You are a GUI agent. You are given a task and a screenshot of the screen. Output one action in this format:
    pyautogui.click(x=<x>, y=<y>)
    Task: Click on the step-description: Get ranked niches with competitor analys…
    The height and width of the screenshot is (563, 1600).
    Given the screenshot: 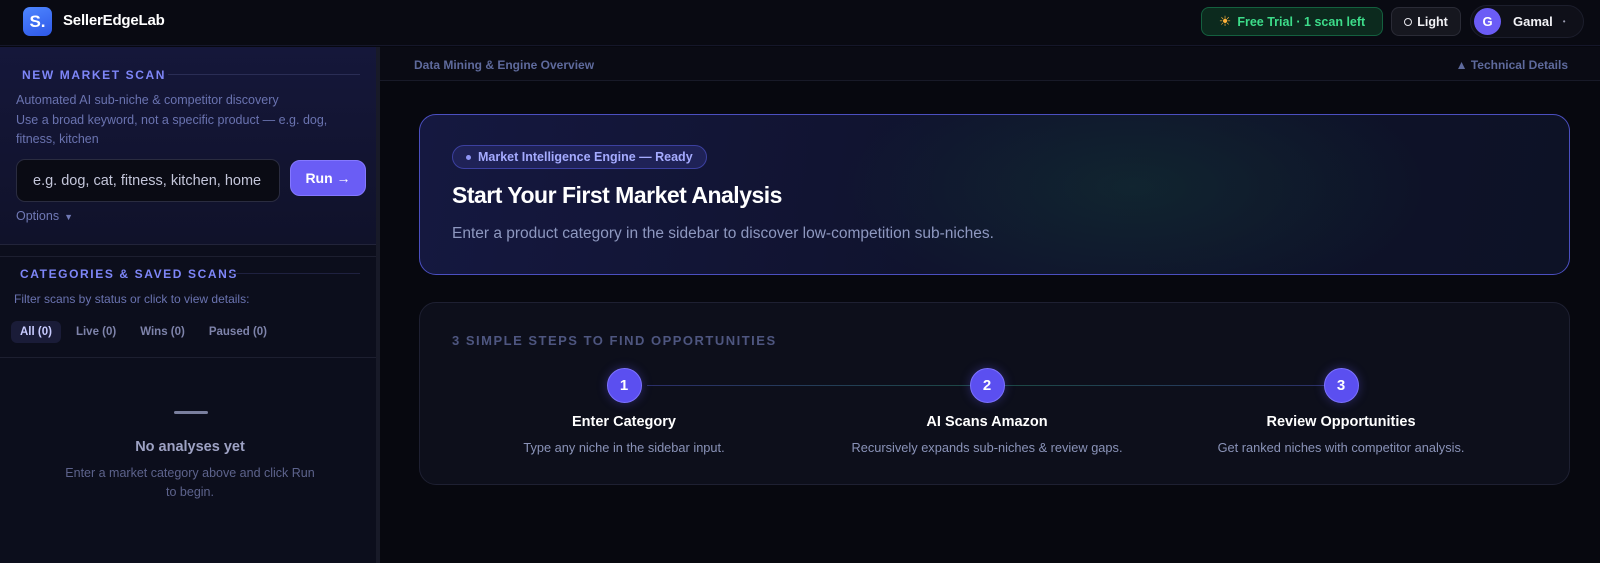 What is the action you would take?
    pyautogui.click(x=1341, y=447)
    